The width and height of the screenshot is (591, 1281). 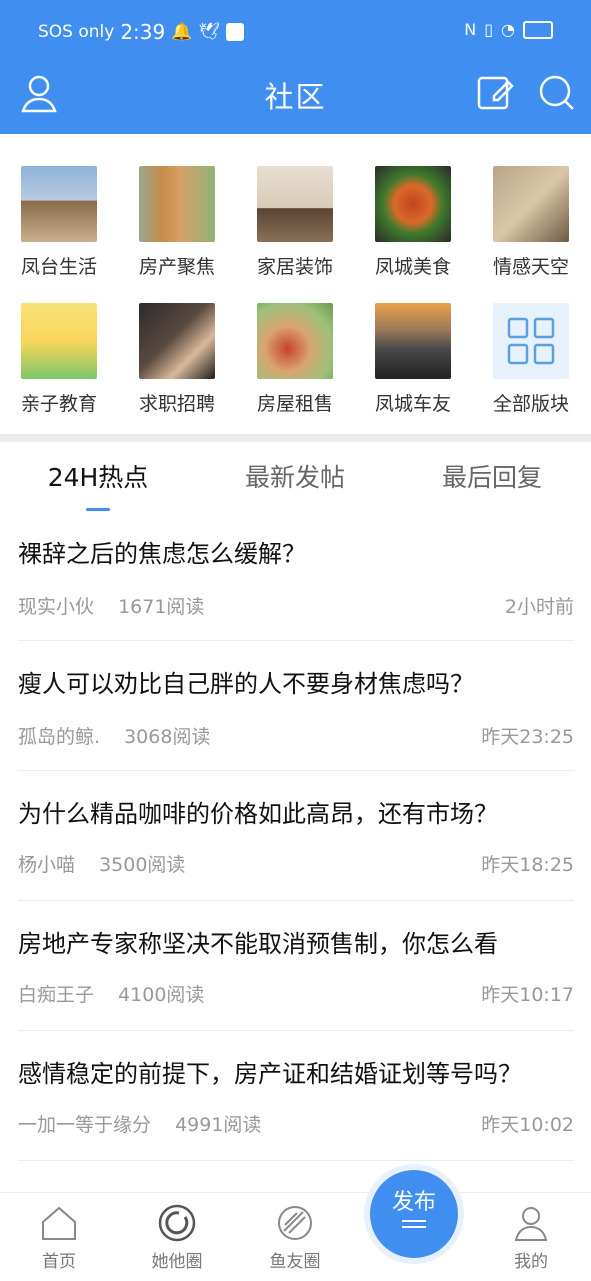 I want to click on app-notification-icon, so click(x=235, y=32).